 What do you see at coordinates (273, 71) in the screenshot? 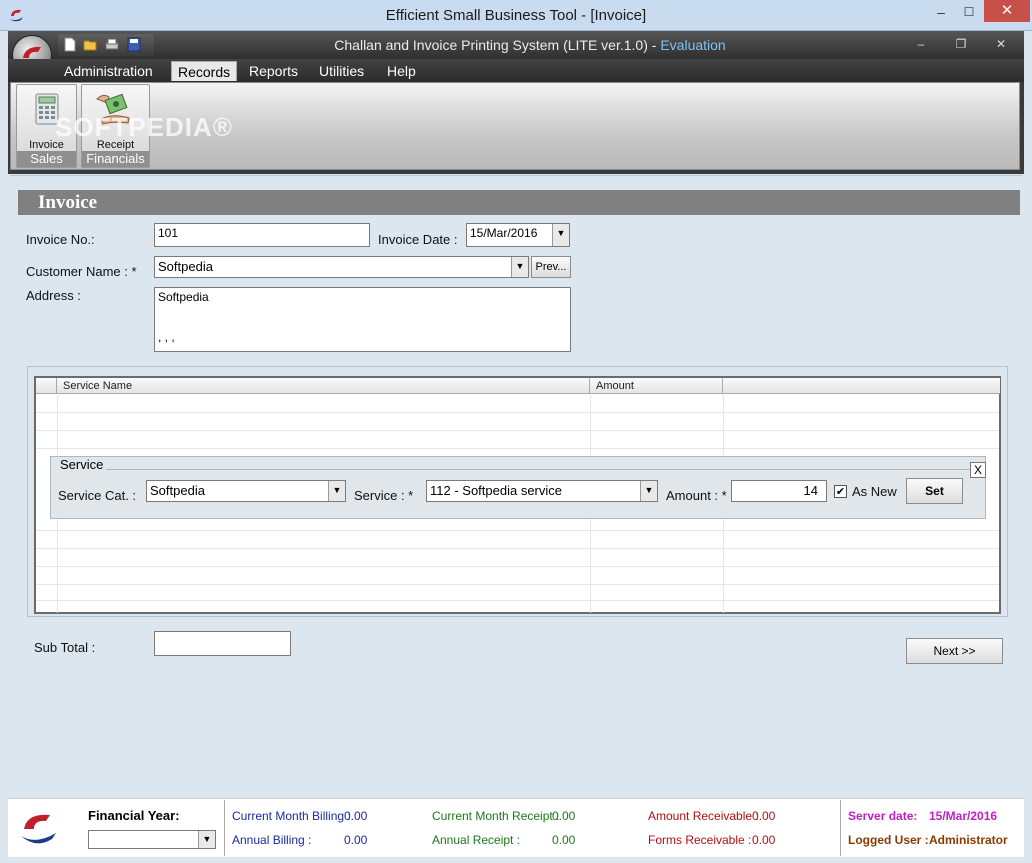
I see `menu-reports: Reports` at bounding box center [273, 71].